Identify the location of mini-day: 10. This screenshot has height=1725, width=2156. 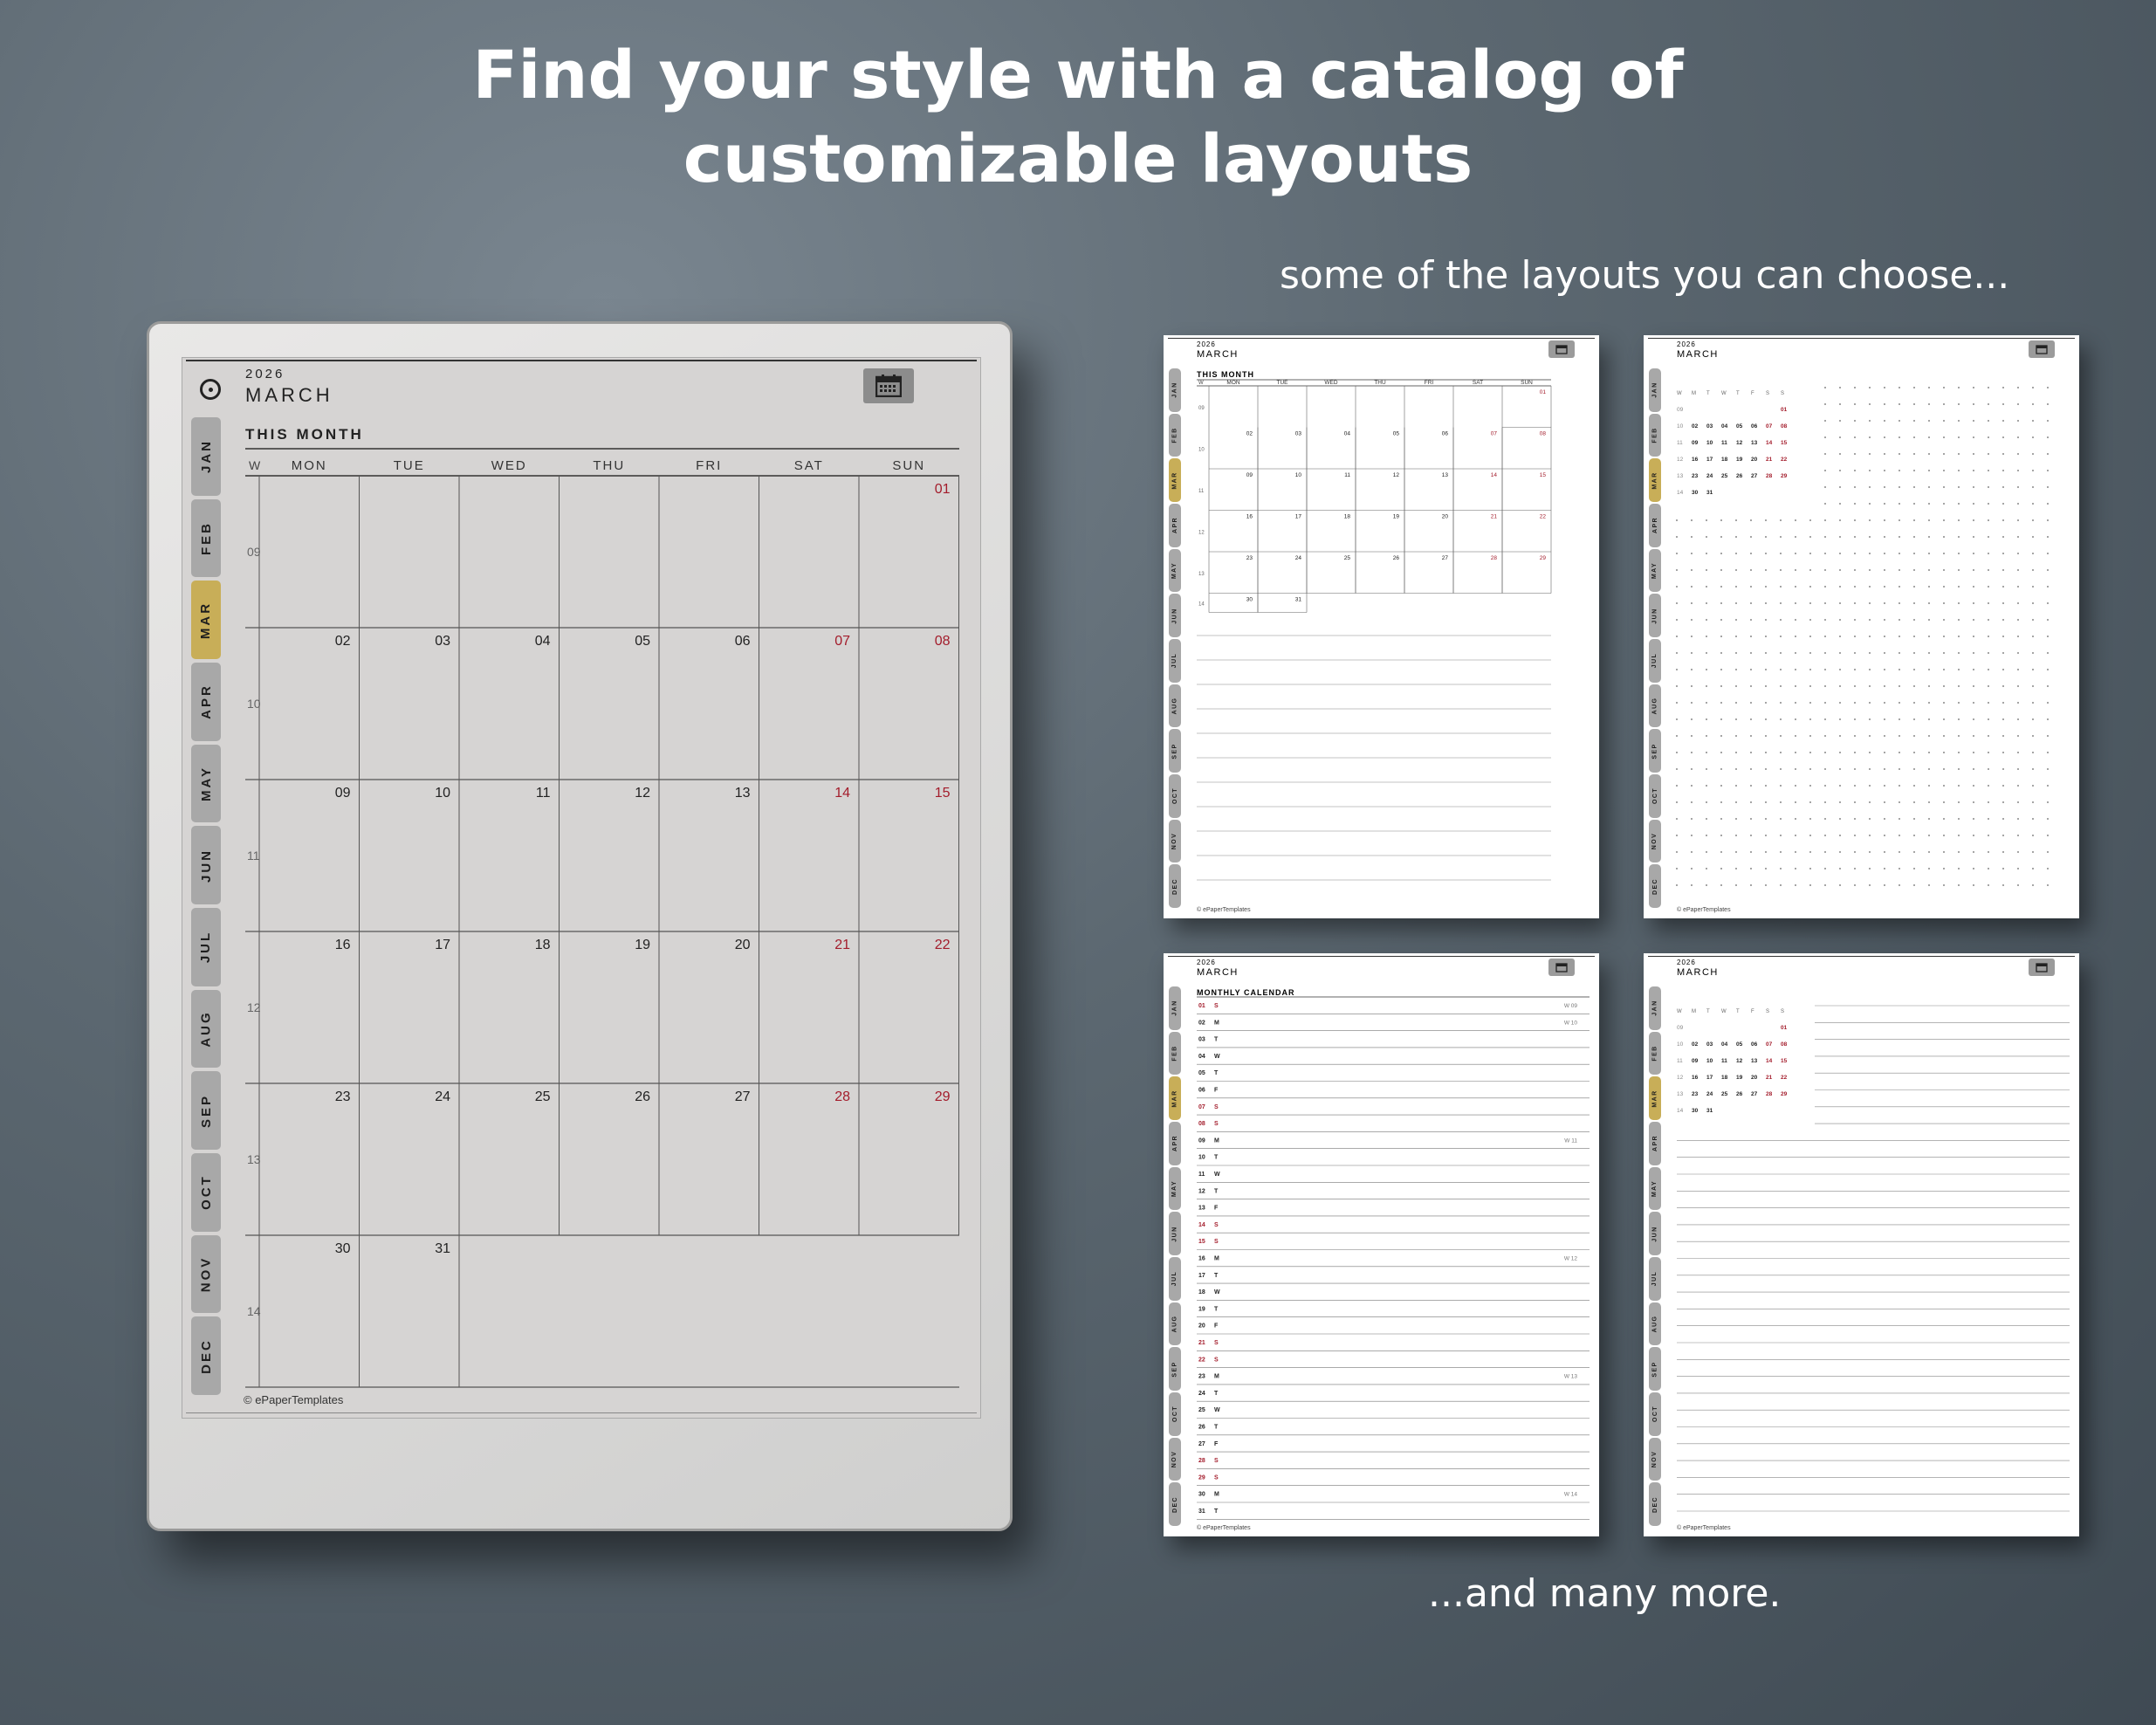
(1680, 427).